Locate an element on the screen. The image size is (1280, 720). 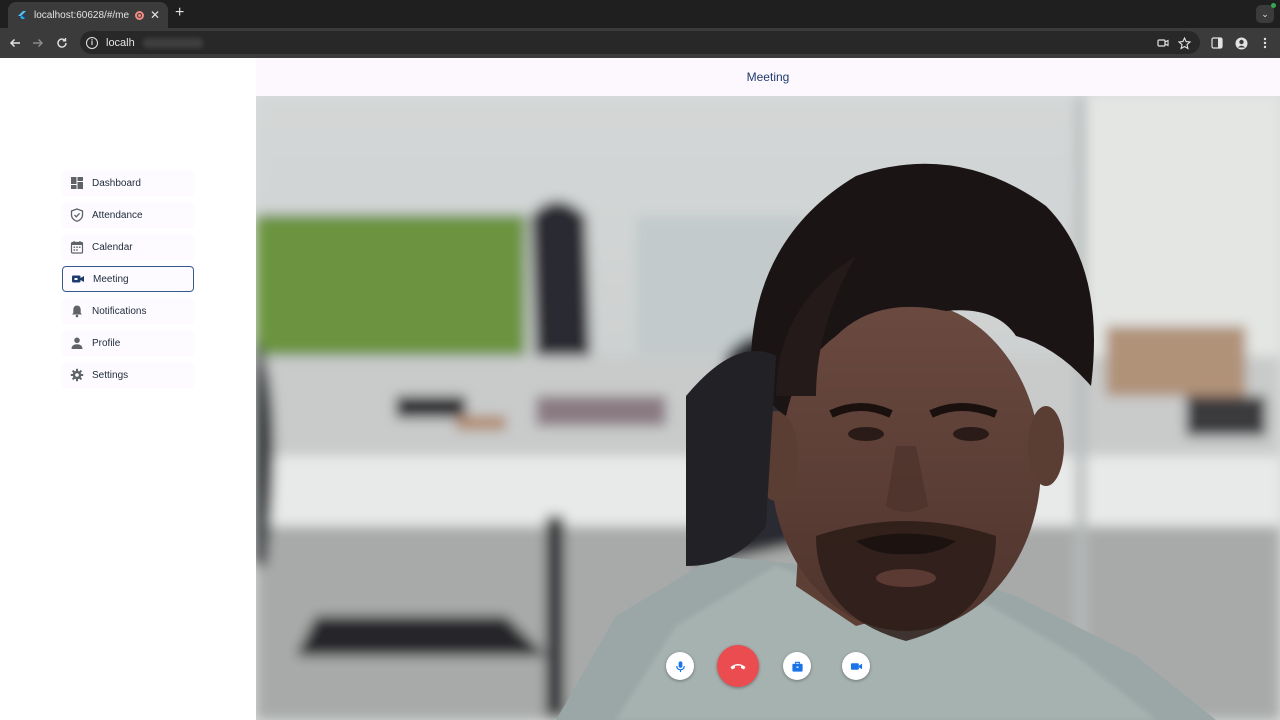
sidebar-item-settings: Settings is located at coordinates (128, 375).